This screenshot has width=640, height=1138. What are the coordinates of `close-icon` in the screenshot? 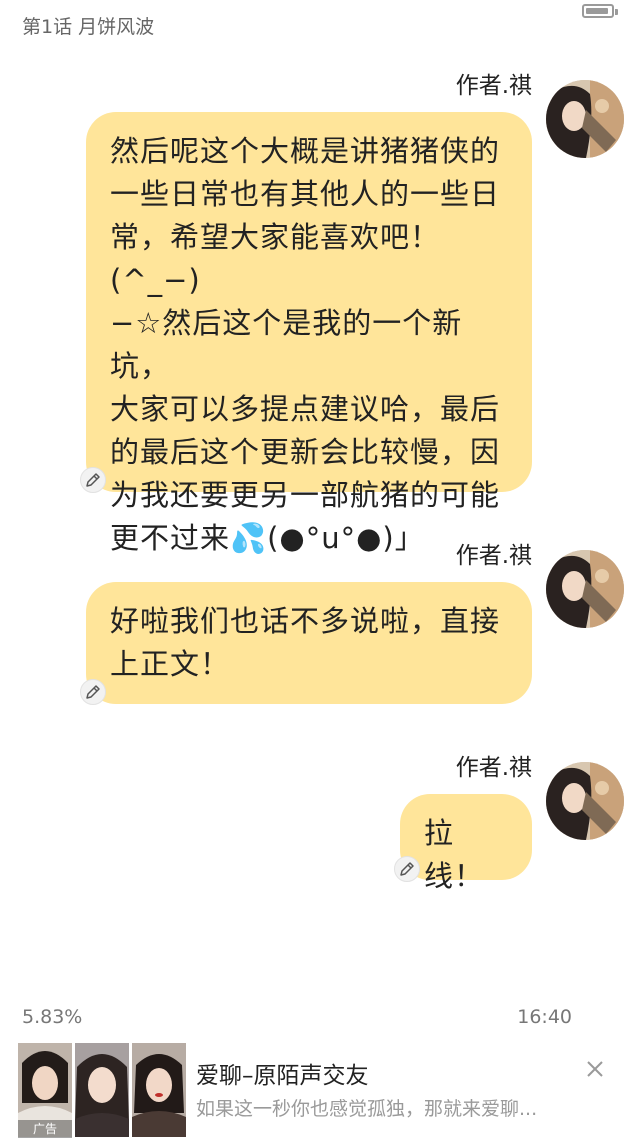 It's located at (595, 1069).